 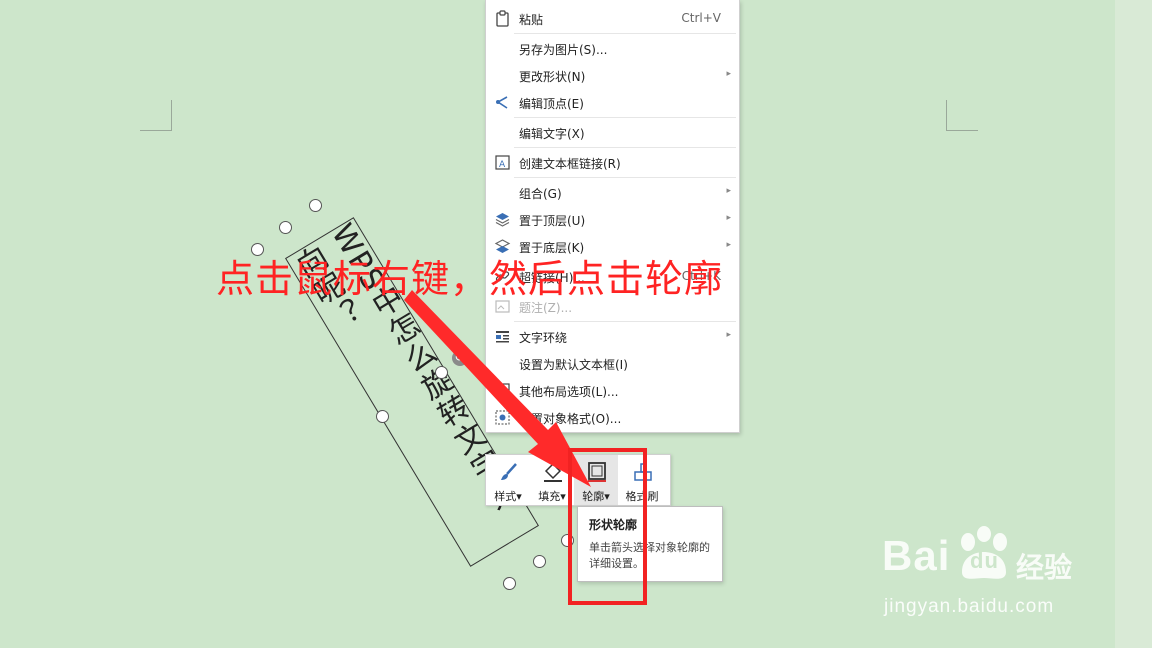 What do you see at coordinates (607, 526) in the screenshot?
I see `highlight-box` at bounding box center [607, 526].